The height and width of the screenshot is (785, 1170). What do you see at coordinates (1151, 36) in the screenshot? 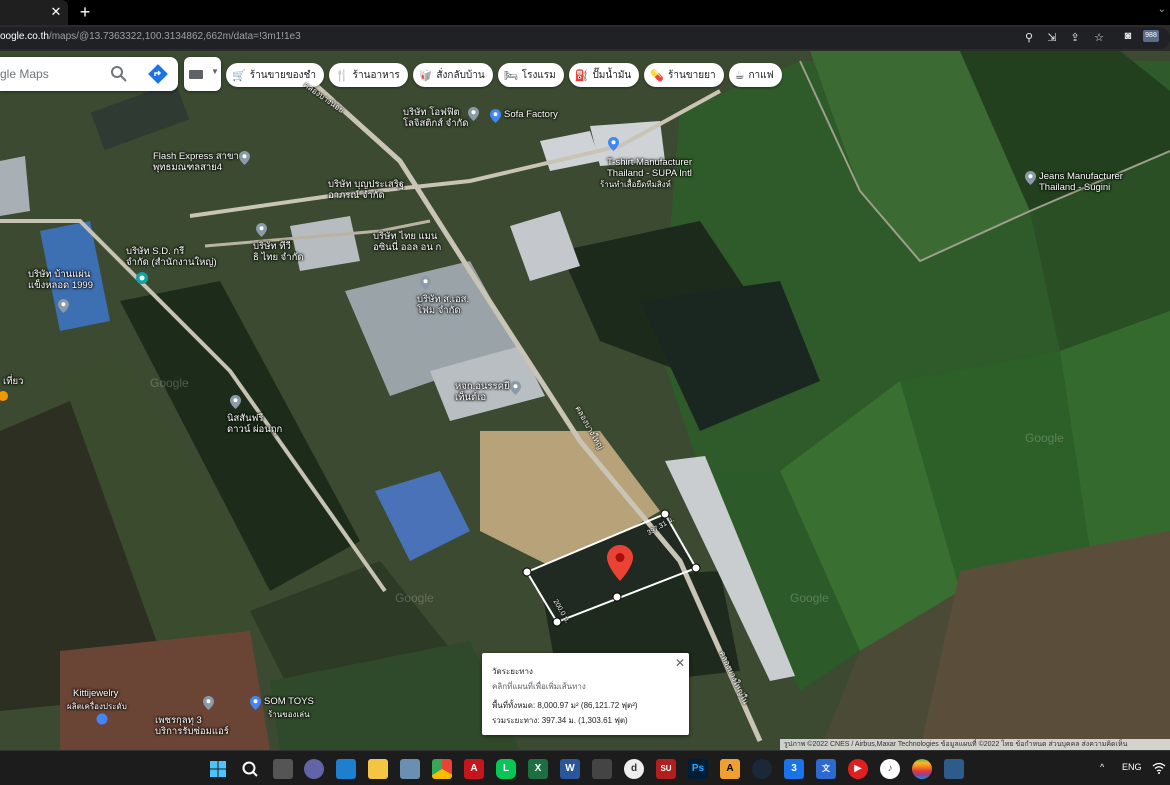
I see `extension-badge: 988` at bounding box center [1151, 36].